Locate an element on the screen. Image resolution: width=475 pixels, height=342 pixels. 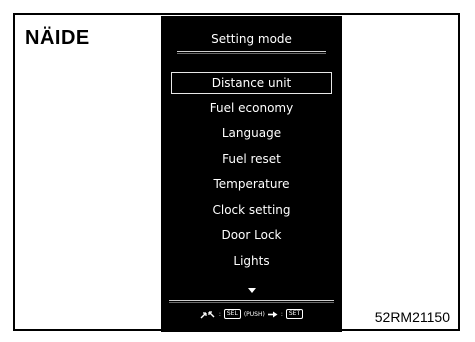
arrow-right-icon is located at coordinates (272, 314).